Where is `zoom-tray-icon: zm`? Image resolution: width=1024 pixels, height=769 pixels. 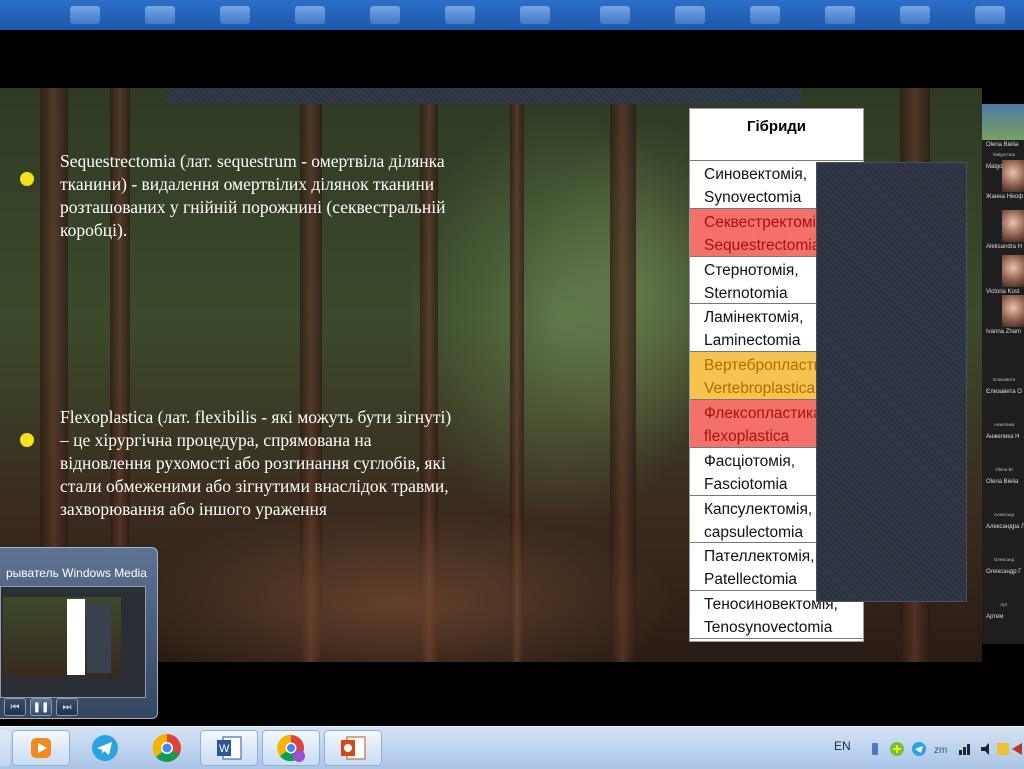 zoom-tray-icon: zm is located at coordinates (941, 749).